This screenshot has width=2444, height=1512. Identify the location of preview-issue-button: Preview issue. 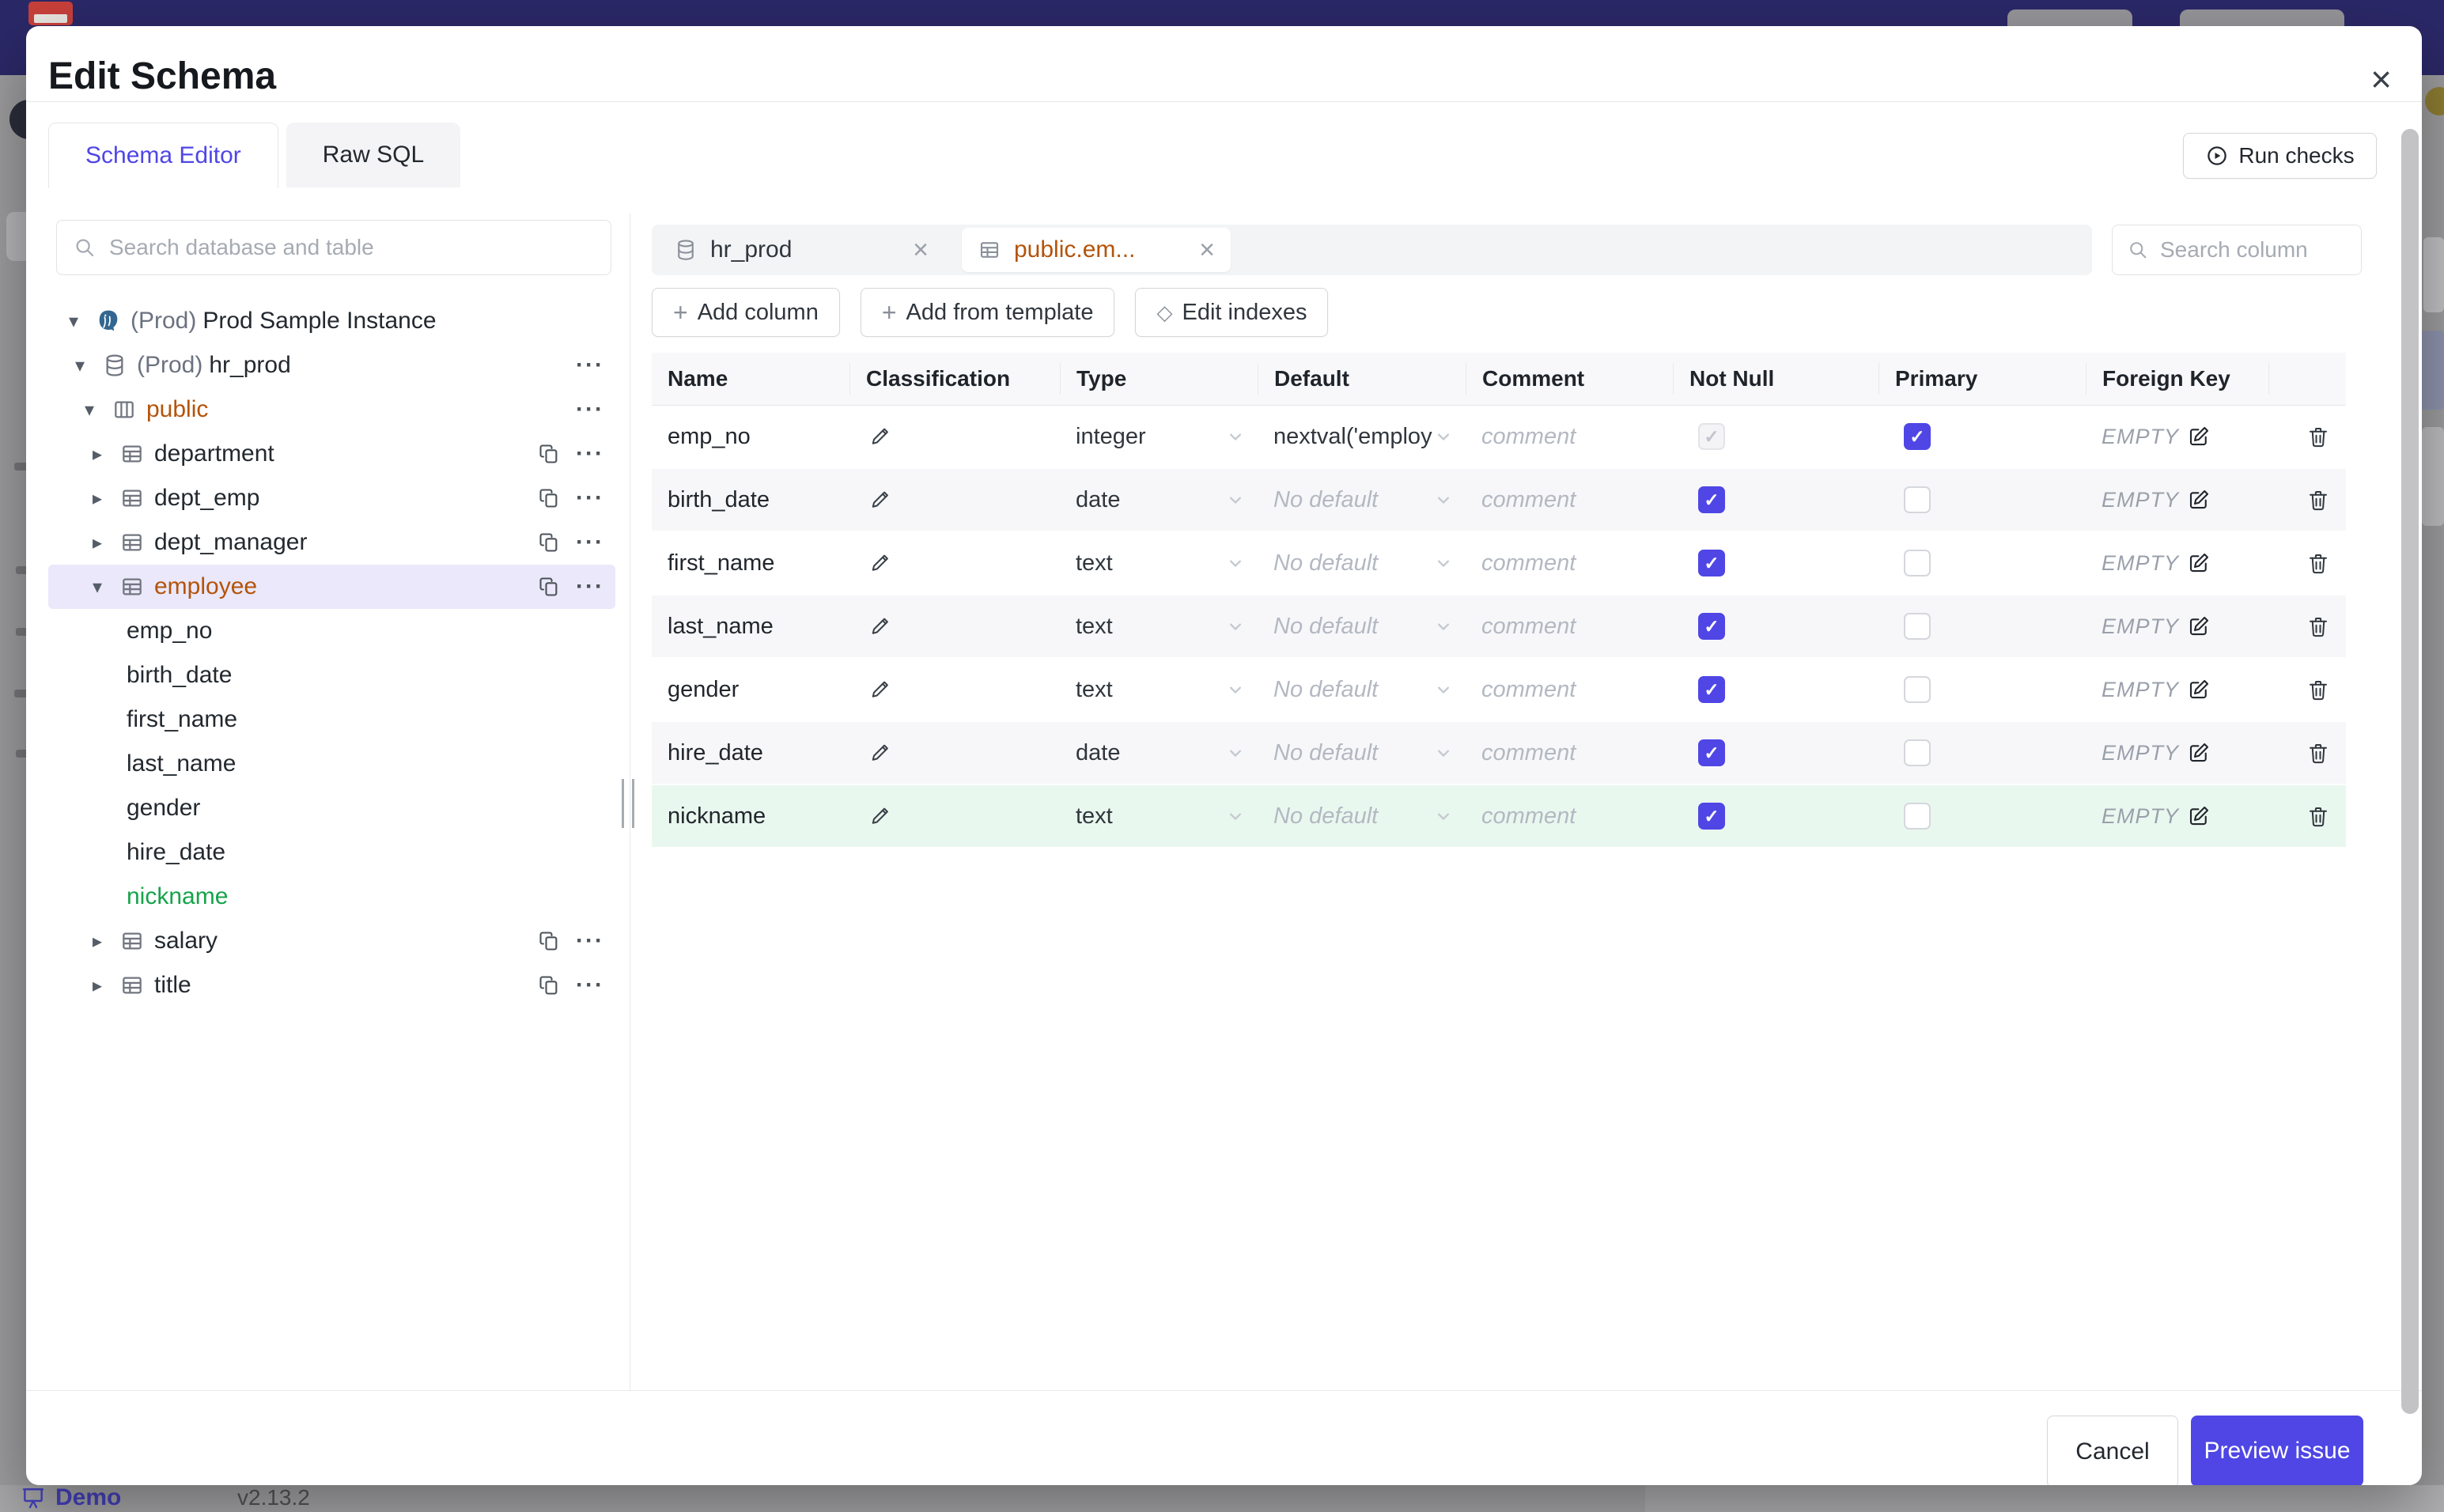
(2277, 1450).